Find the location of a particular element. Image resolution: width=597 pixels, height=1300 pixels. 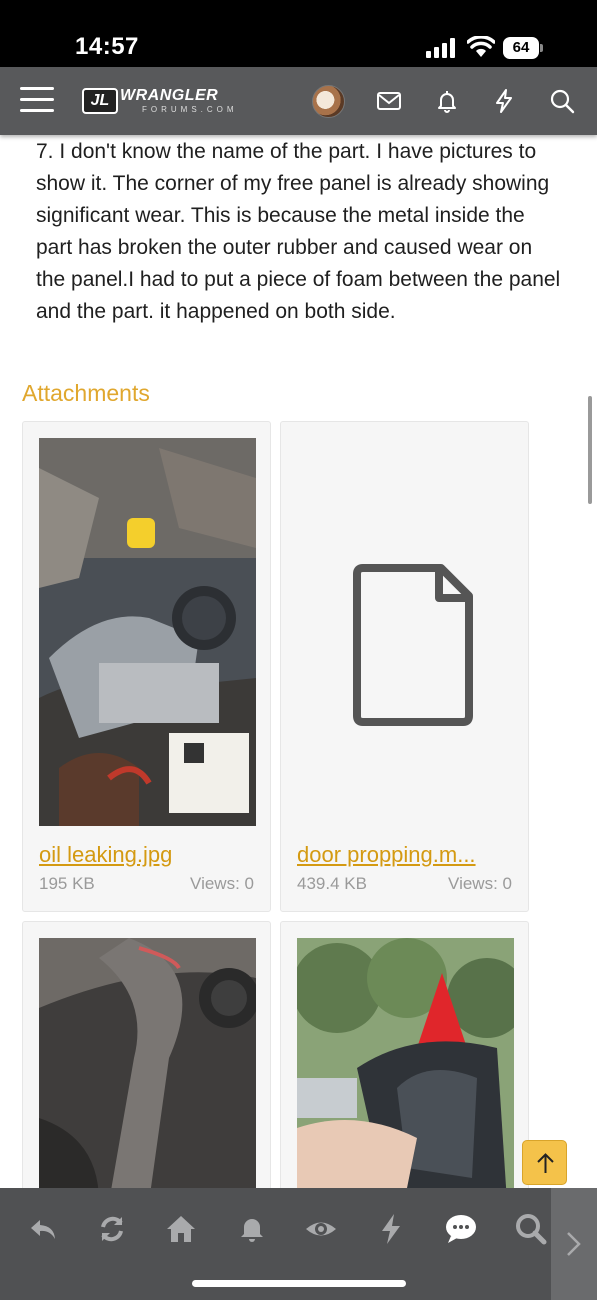

battery-level: 64 is located at coordinates (521, 48).